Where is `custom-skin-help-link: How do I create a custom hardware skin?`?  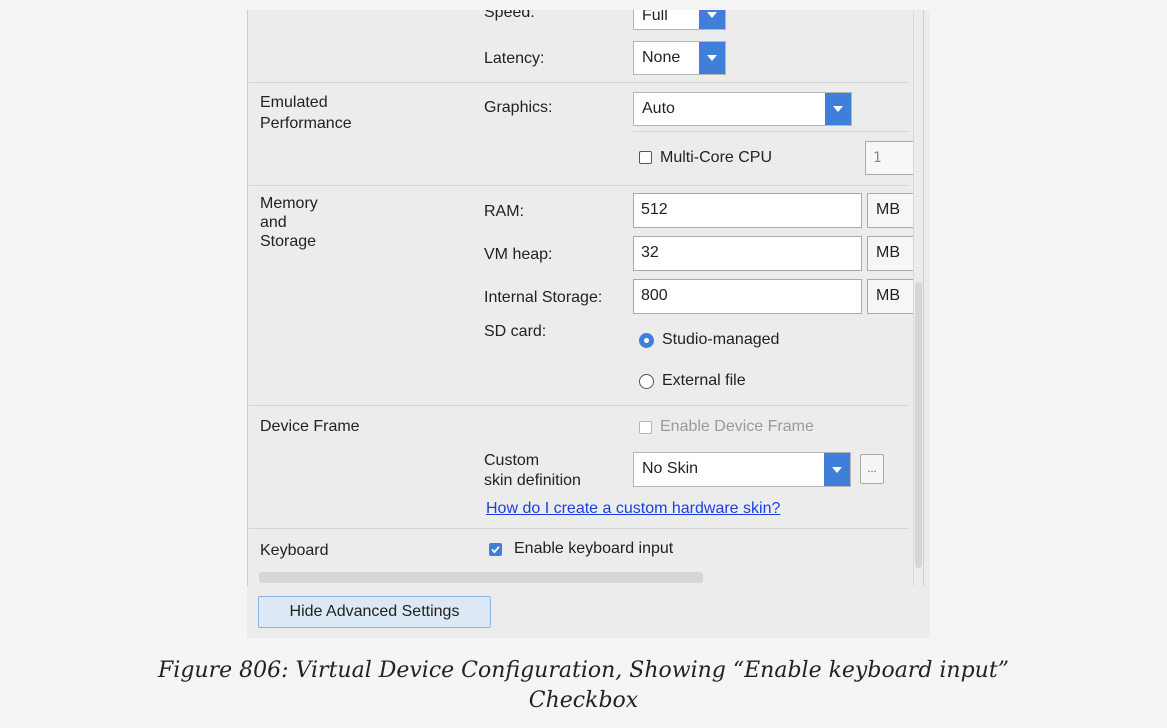
custom-skin-help-link: How do I create a custom hardware skin? is located at coordinates (633, 509).